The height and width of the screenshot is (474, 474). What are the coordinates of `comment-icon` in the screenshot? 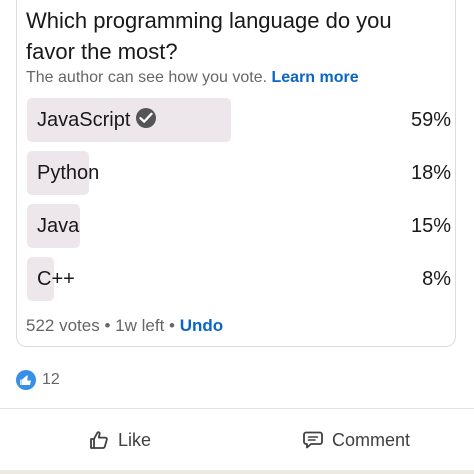 It's located at (313, 440).